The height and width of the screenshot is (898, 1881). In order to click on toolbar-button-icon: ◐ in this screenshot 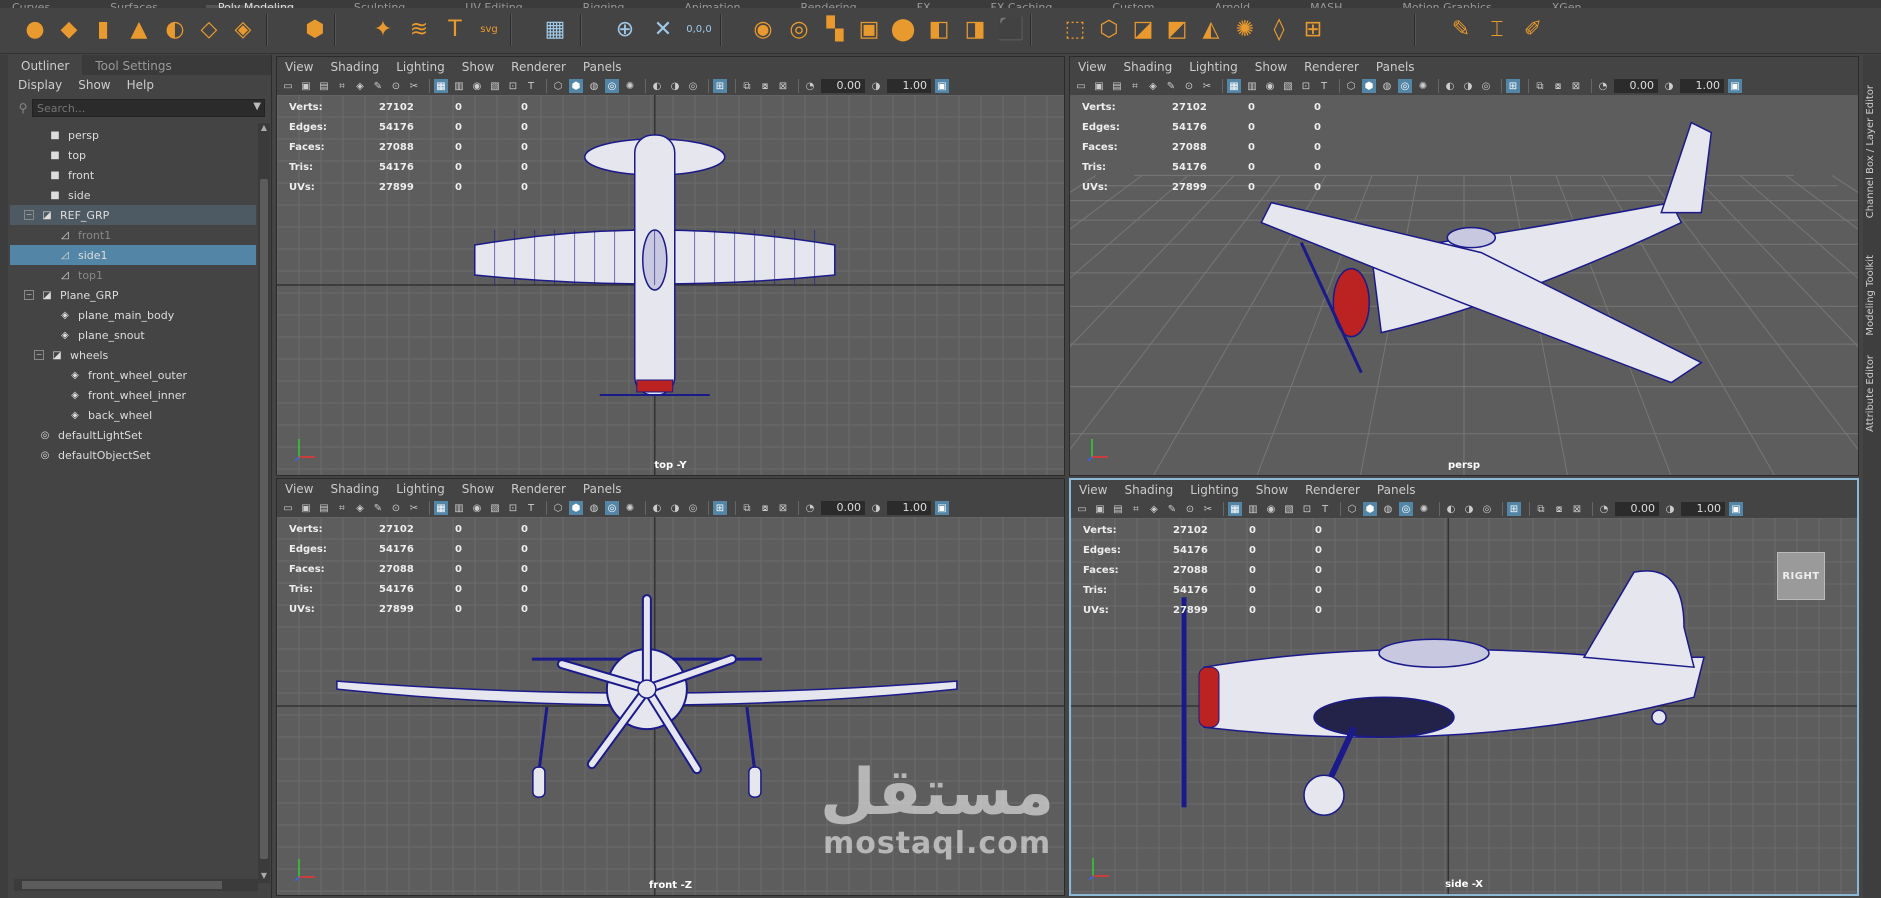, I will do `click(1451, 509)`.